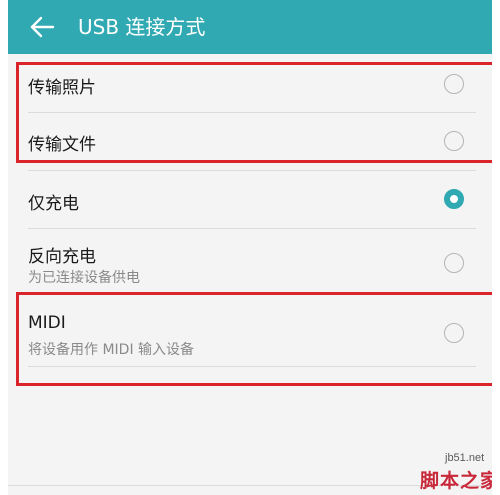 This screenshot has height=495, width=500. I want to click on watermark-url: jb51.net, so click(465, 458).